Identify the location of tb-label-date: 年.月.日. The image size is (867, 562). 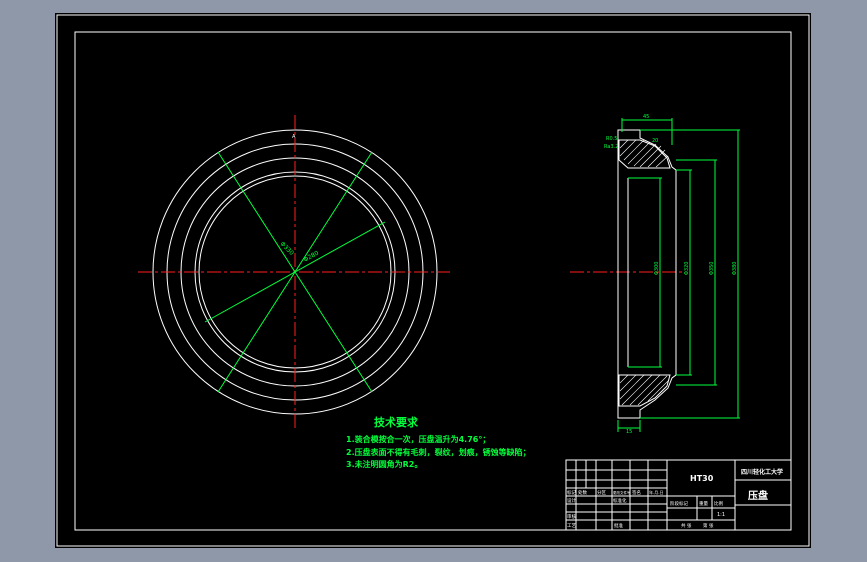
(656, 492).